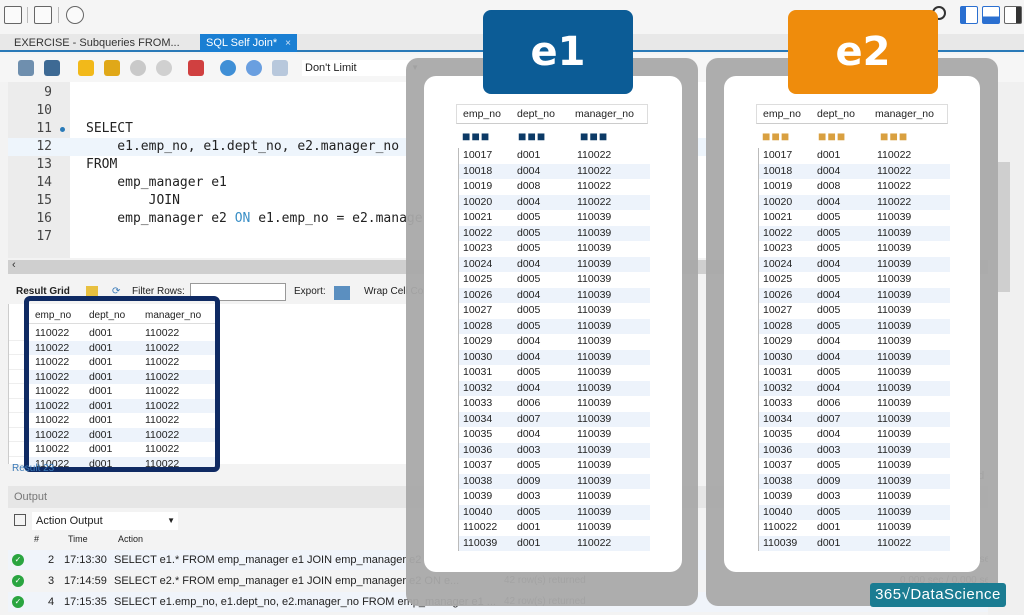  What do you see at coordinates (969, 15) in the screenshot?
I see `toggle-sidebar-icon` at bounding box center [969, 15].